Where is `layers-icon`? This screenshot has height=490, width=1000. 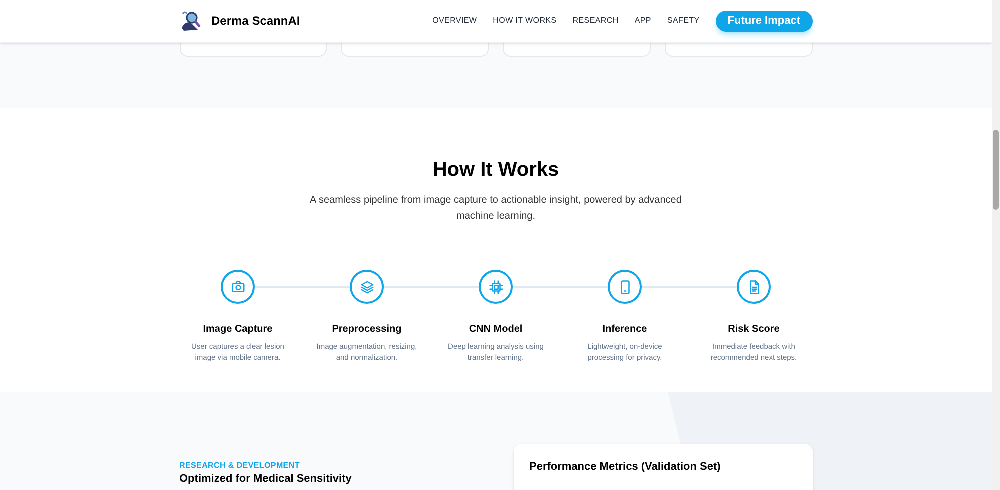
layers-icon is located at coordinates (367, 287).